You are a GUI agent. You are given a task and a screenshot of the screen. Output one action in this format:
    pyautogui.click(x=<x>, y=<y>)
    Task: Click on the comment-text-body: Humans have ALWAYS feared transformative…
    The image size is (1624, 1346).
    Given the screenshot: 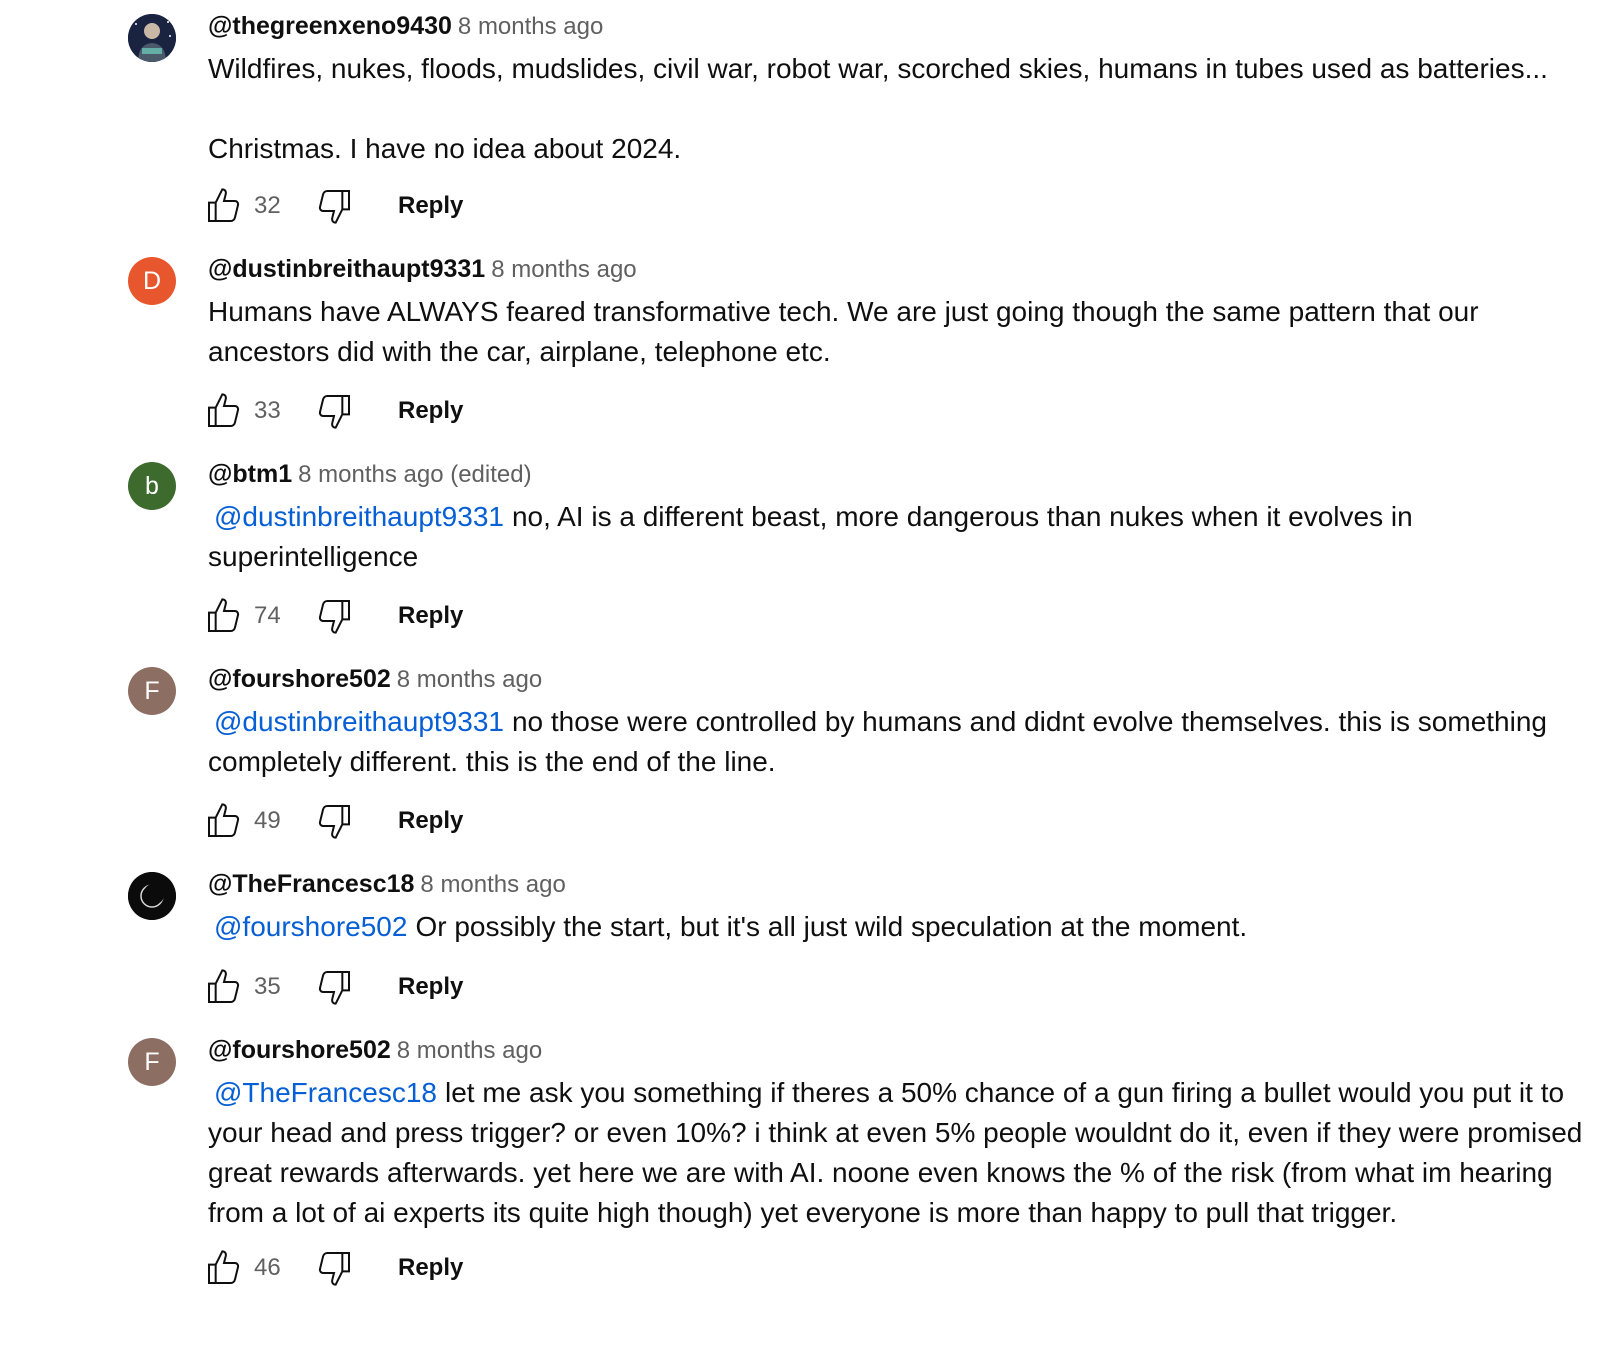 What is the action you would take?
    pyautogui.click(x=843, y=331)
    